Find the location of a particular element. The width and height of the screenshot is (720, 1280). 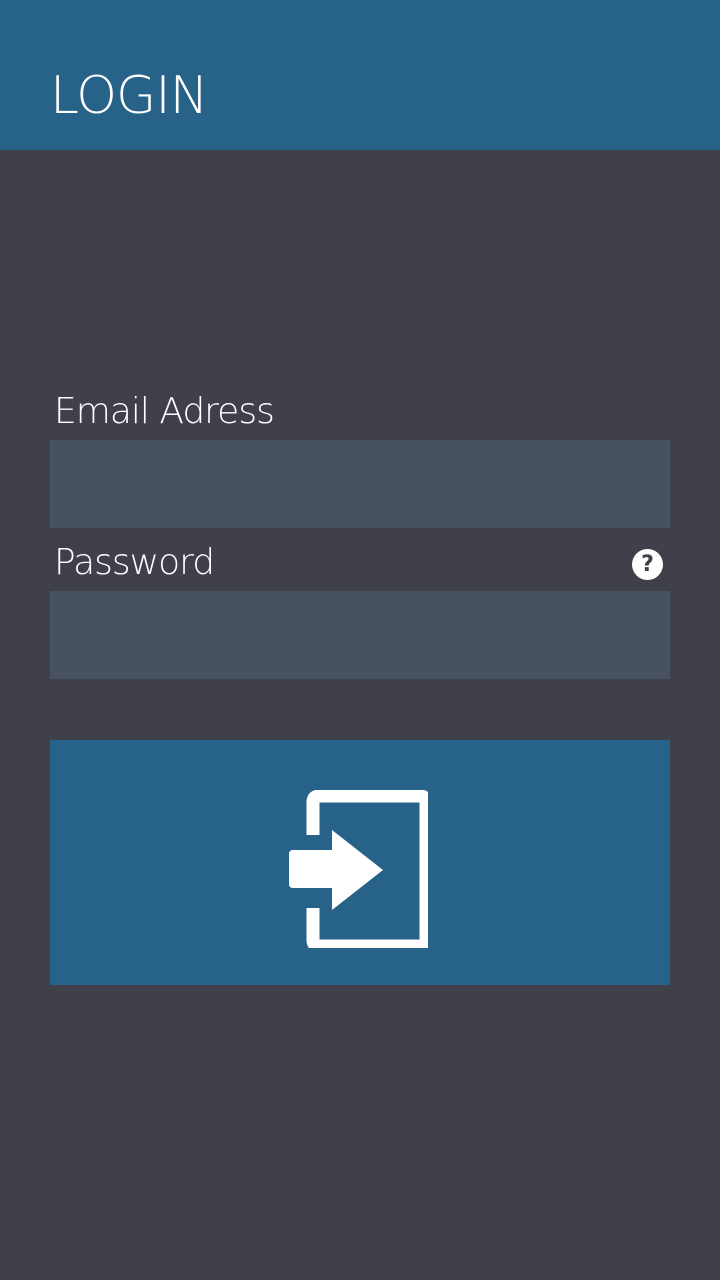

app-header: LOGIN is located at coordinates (360, 75).